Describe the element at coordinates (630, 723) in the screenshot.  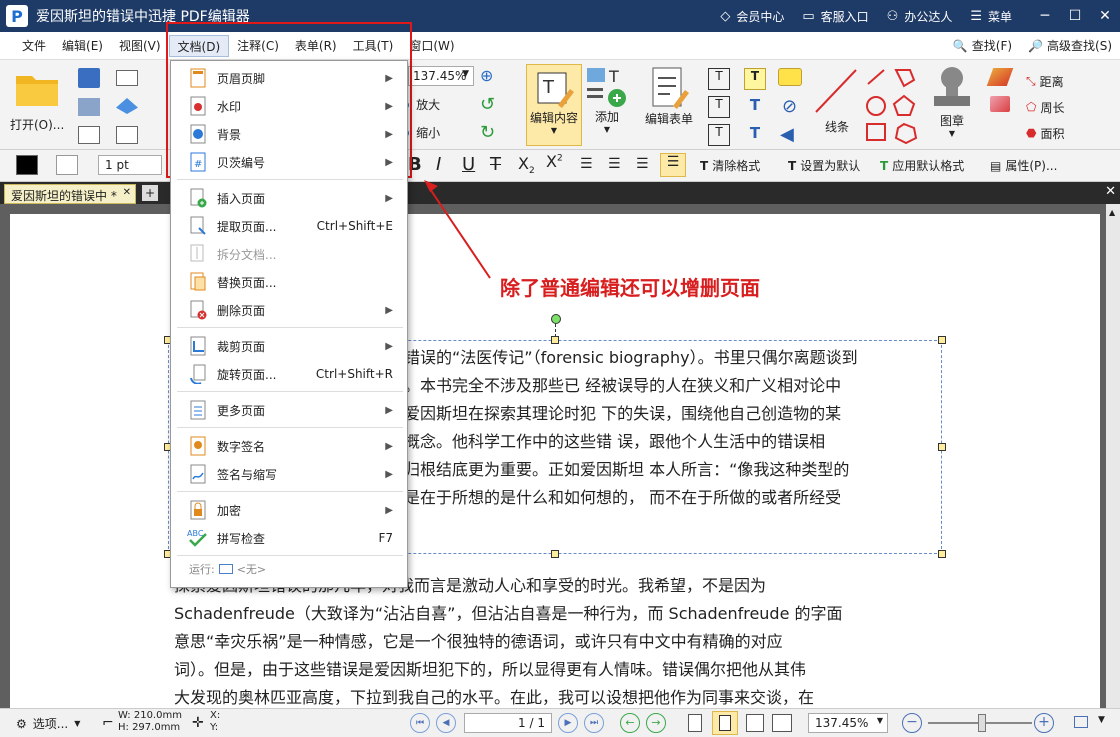
I see `back-icon: ←` at that location.